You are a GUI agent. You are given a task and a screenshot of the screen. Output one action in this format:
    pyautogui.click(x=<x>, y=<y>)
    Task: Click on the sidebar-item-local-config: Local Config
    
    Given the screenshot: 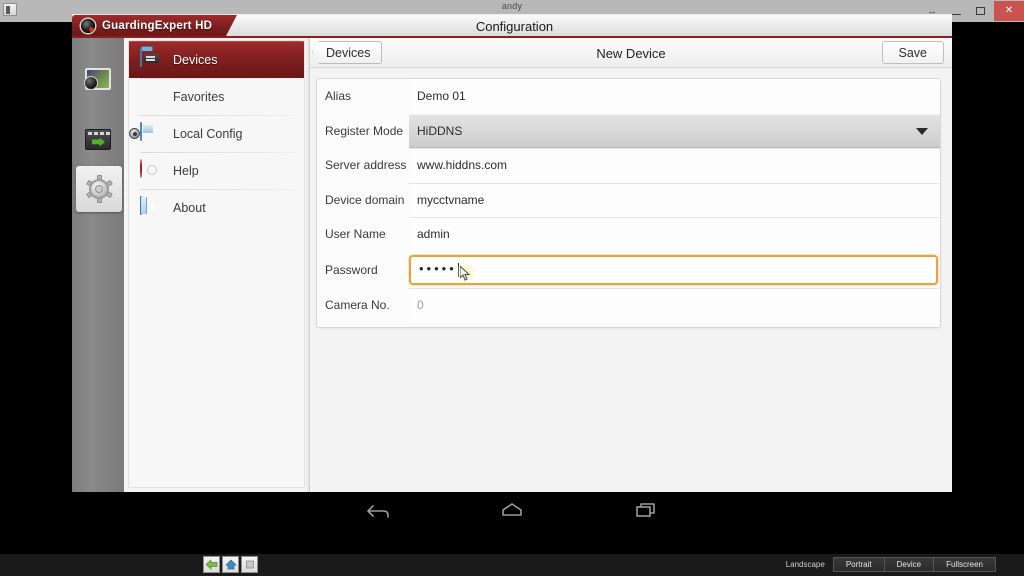 What is the action you would take?
    pyautogui.click(x=216, y=133)
    